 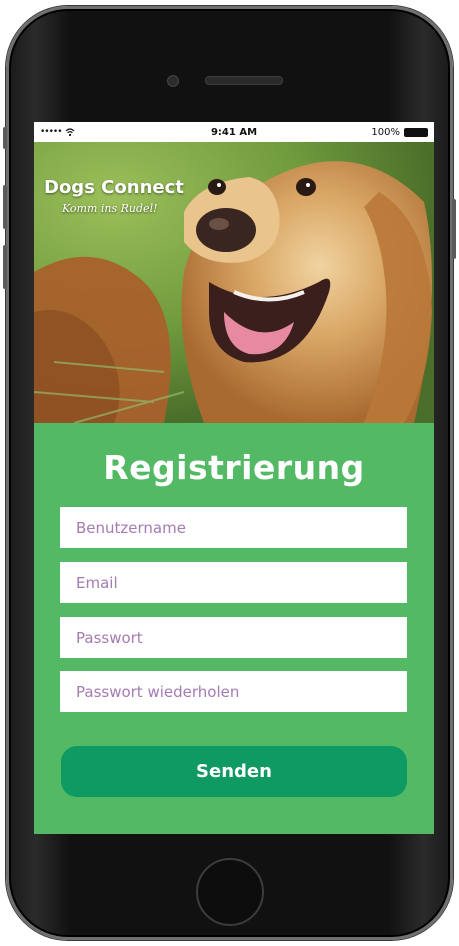 What do you see at coordinates (5, 138) in the screenshot?
I see `mute-switch` at bounding box center [5, 138].